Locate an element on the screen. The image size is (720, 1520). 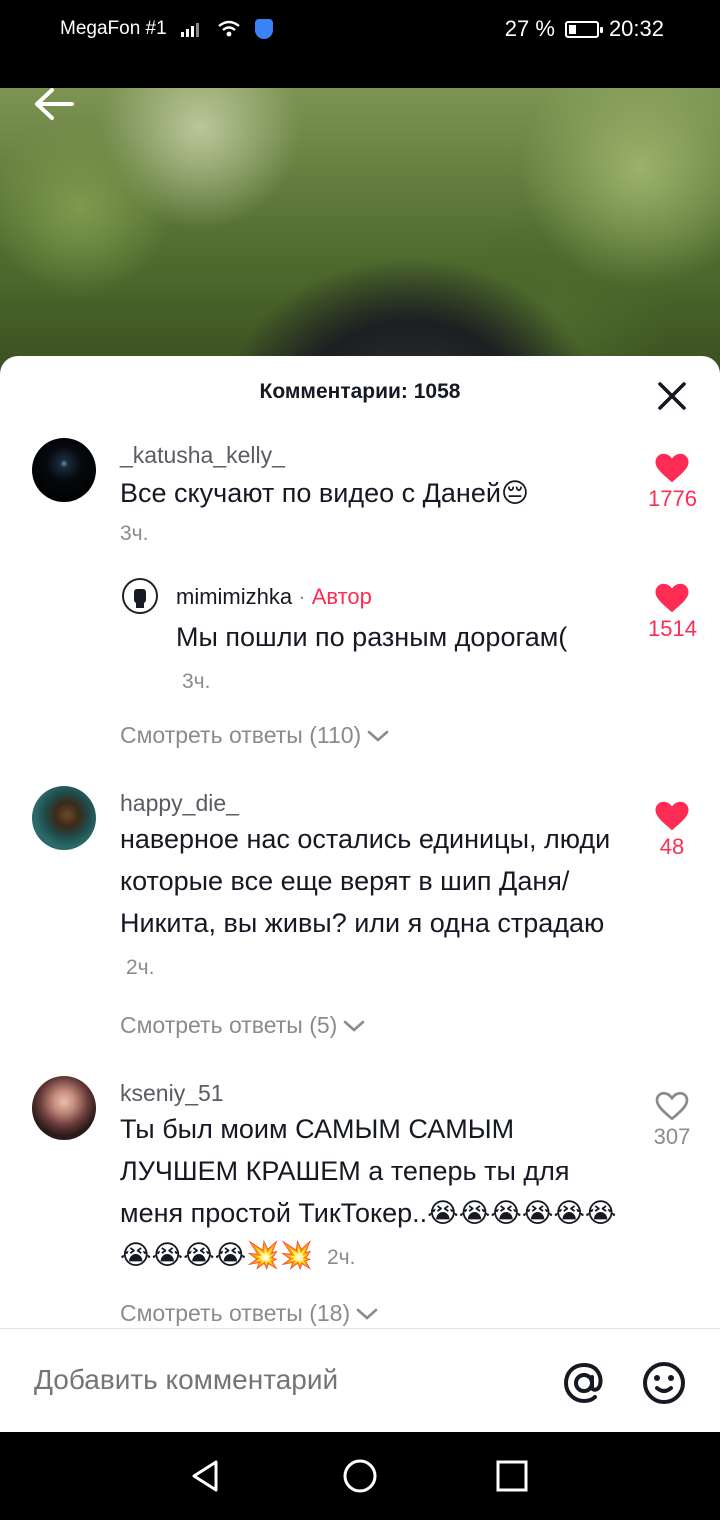
status-right: 27 % 20:32 is located at coordinates (584, 29).